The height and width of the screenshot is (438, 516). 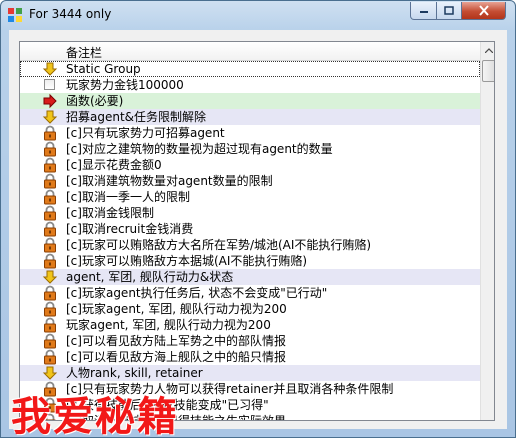 I want to click on minimize-icon, so click(x=423, y=11).